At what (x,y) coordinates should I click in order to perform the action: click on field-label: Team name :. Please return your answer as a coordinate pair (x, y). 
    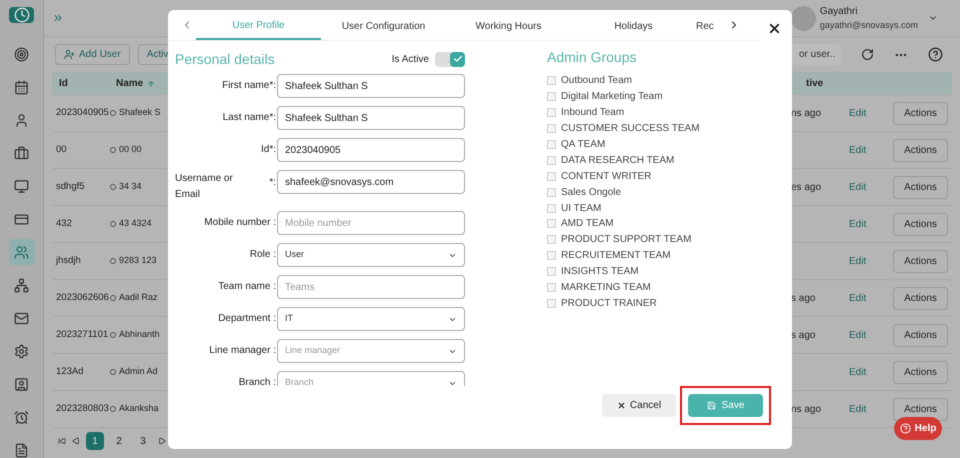
    Looking at the image, I should click on (247, 287).